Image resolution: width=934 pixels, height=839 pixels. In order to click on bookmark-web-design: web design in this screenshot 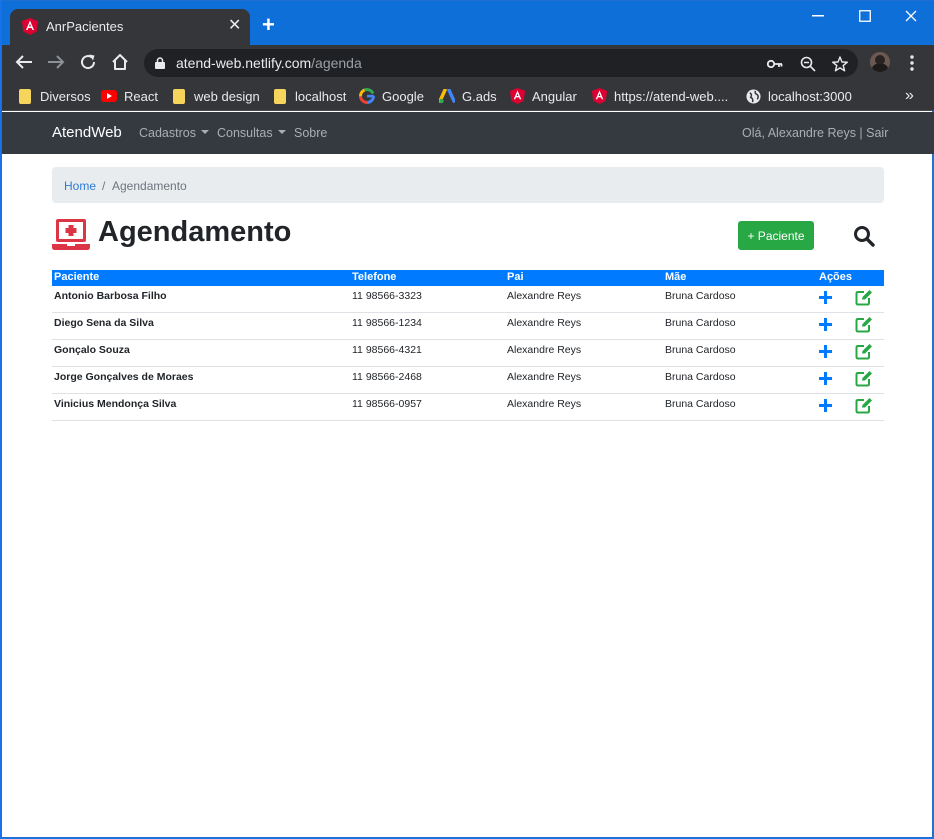, I will do `click(215, 96)`.